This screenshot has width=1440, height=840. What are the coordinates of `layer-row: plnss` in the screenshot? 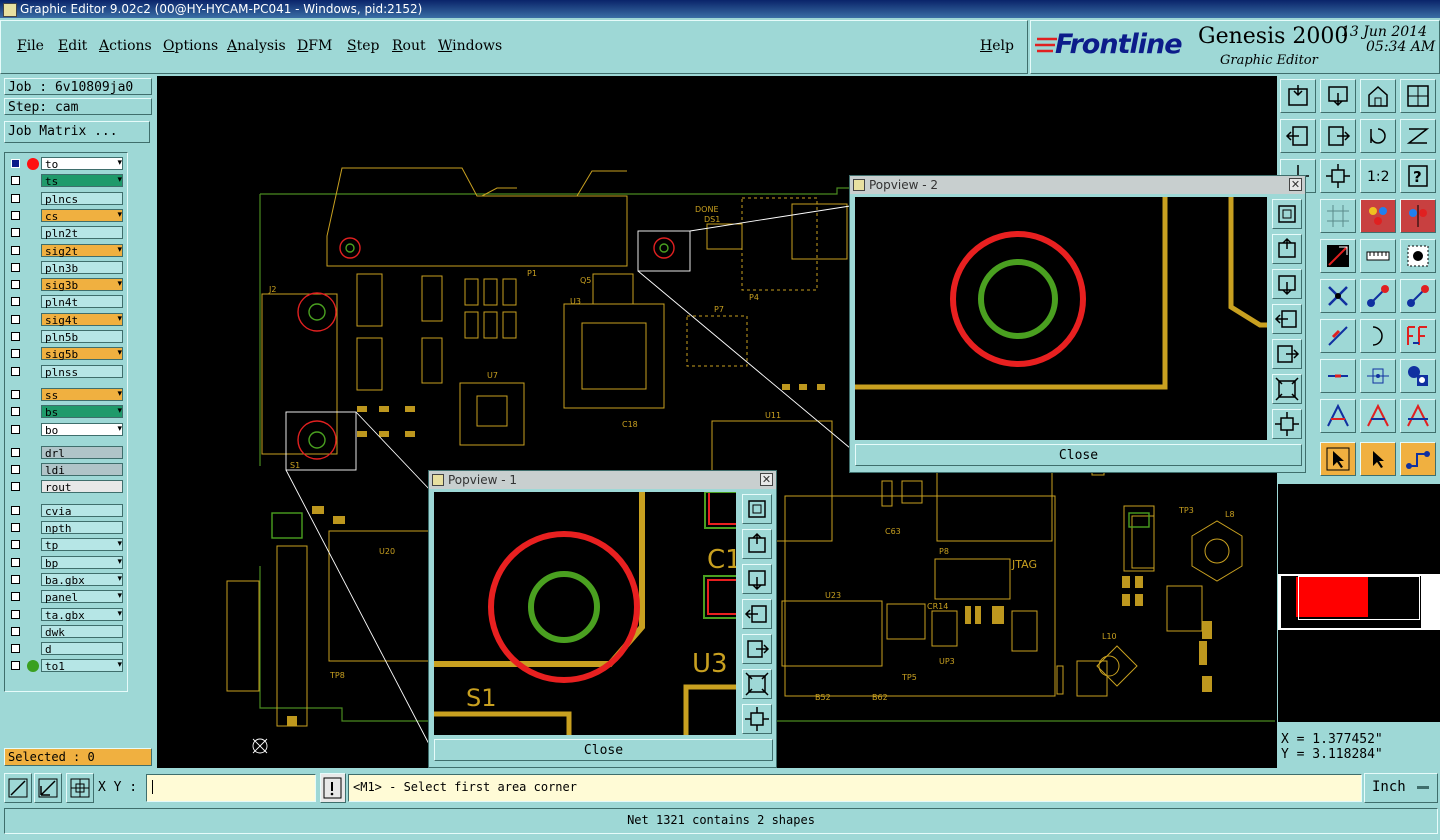 It's located at (66, 371).